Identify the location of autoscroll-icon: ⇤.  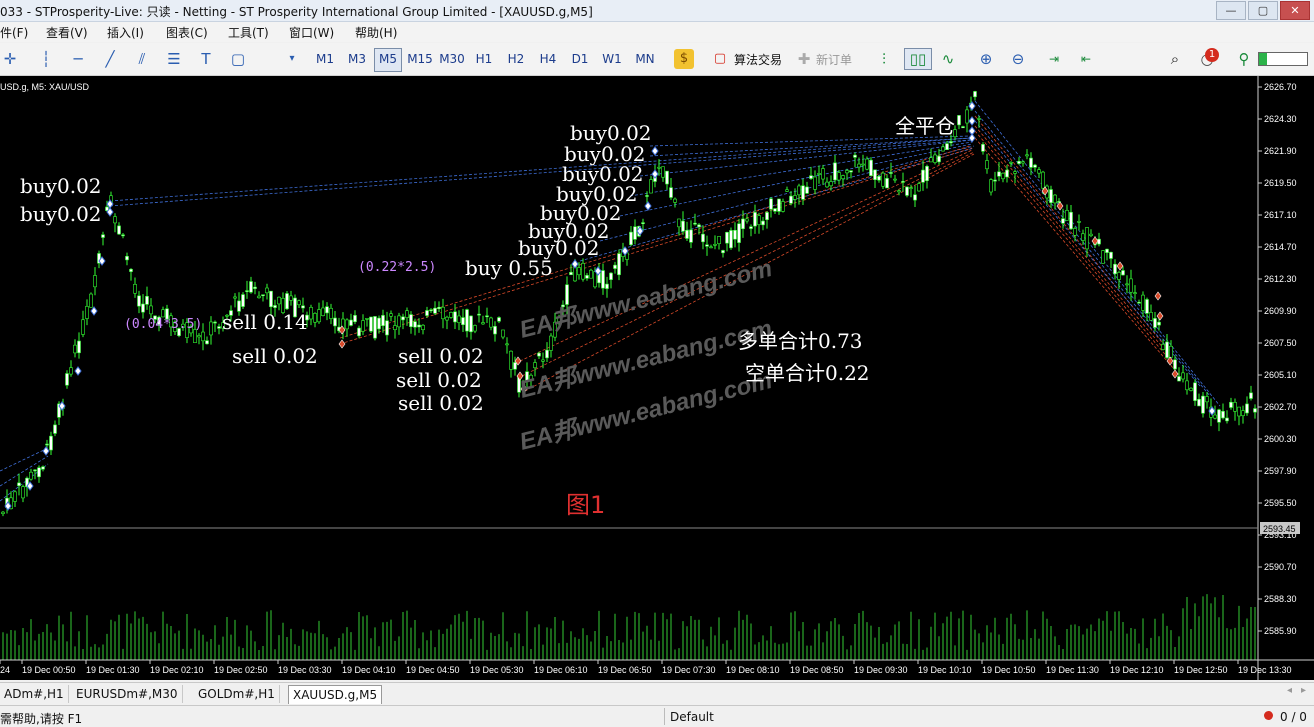
(1086, 59).